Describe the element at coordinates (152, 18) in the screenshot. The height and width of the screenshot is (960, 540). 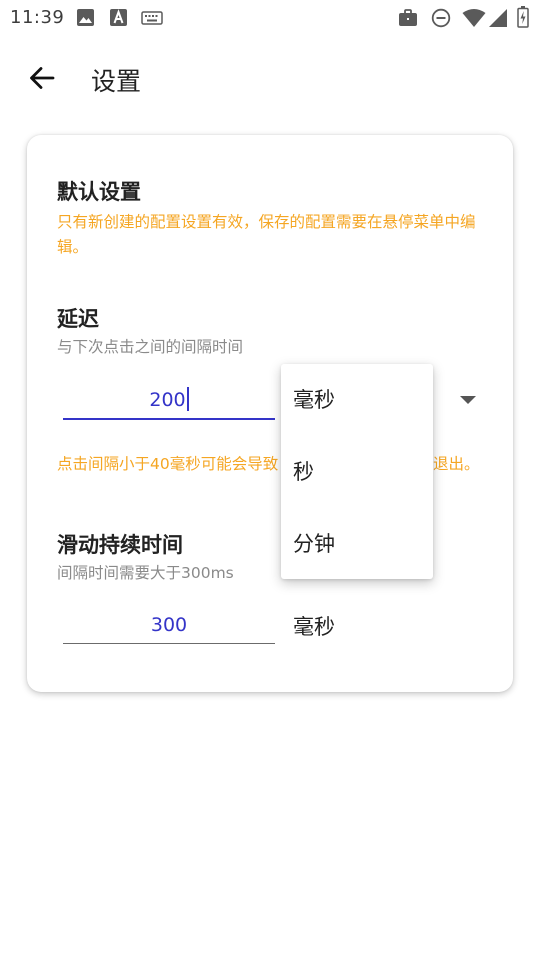
I see `keyboard-icon` at that location.